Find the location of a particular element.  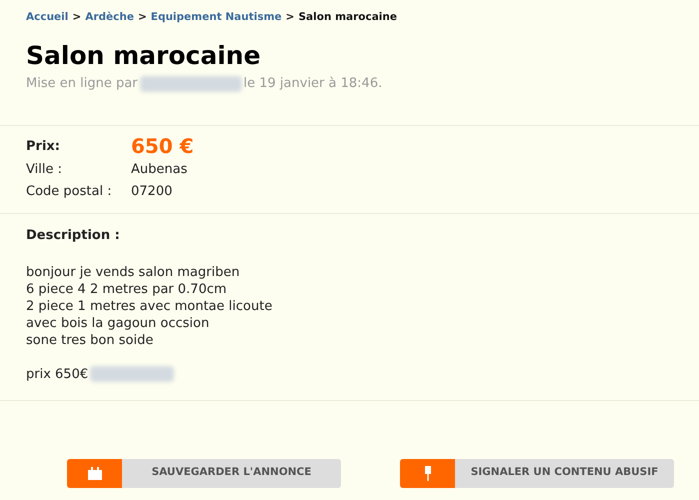

description-line: 6 piece 4 2 metres par 0.70cm is located at coordinates (127, 289).